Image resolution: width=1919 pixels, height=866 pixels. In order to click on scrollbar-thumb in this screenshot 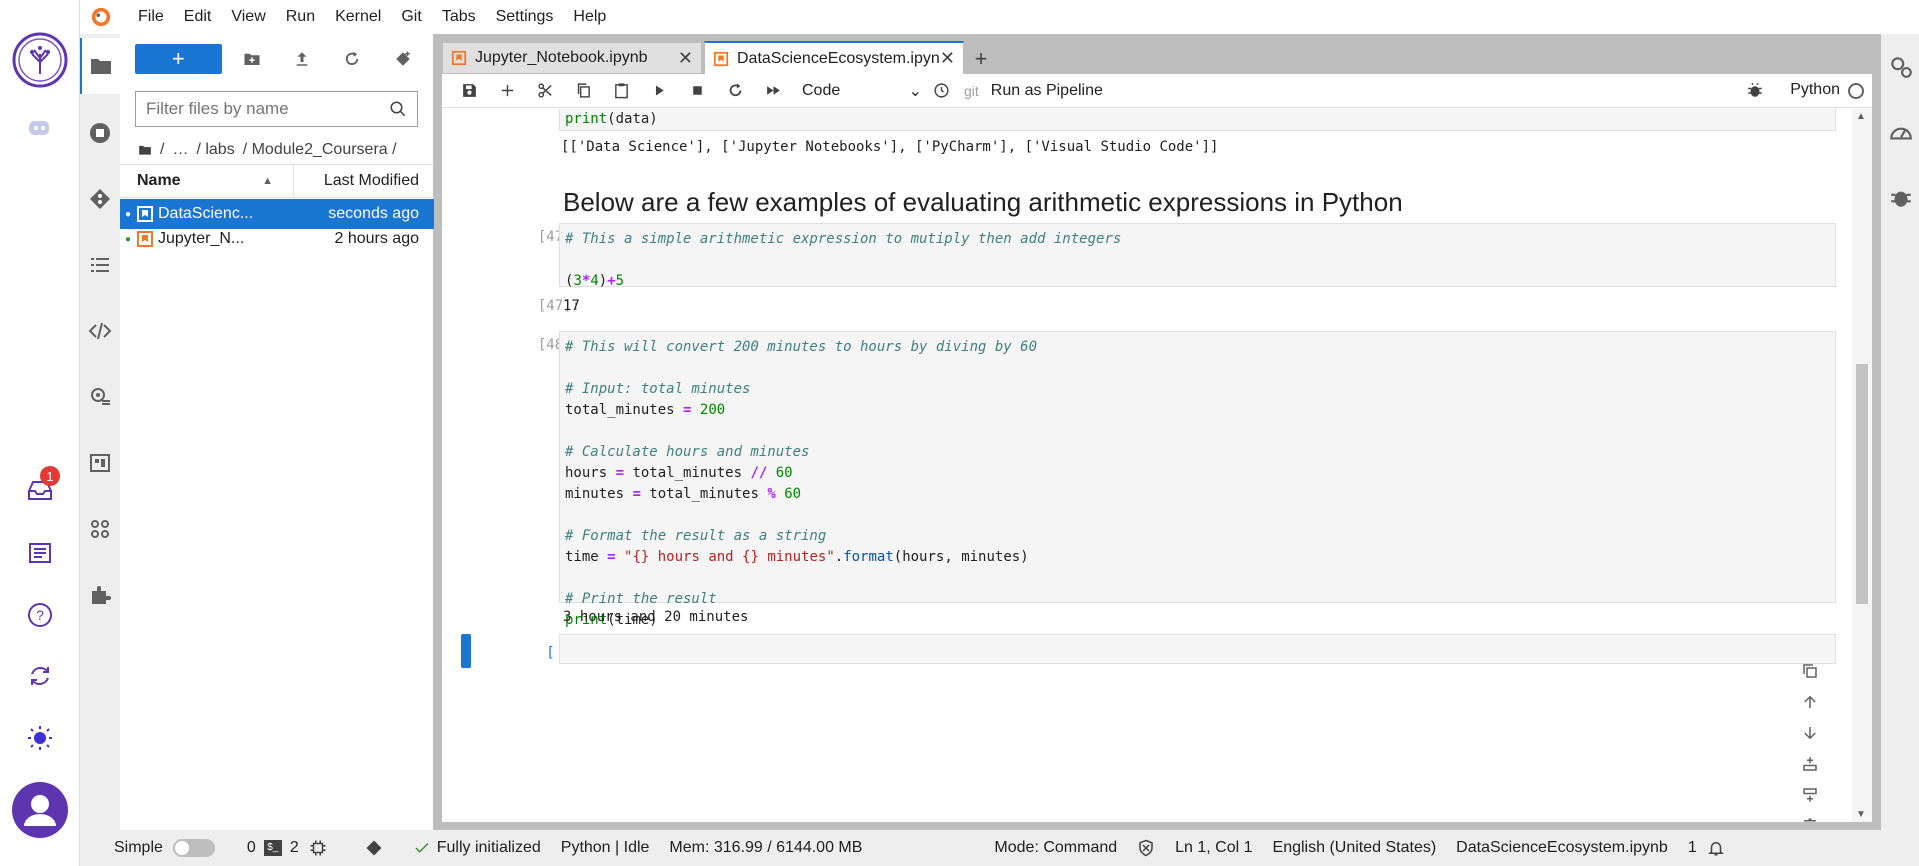, I will do `click(1862, 484)`.